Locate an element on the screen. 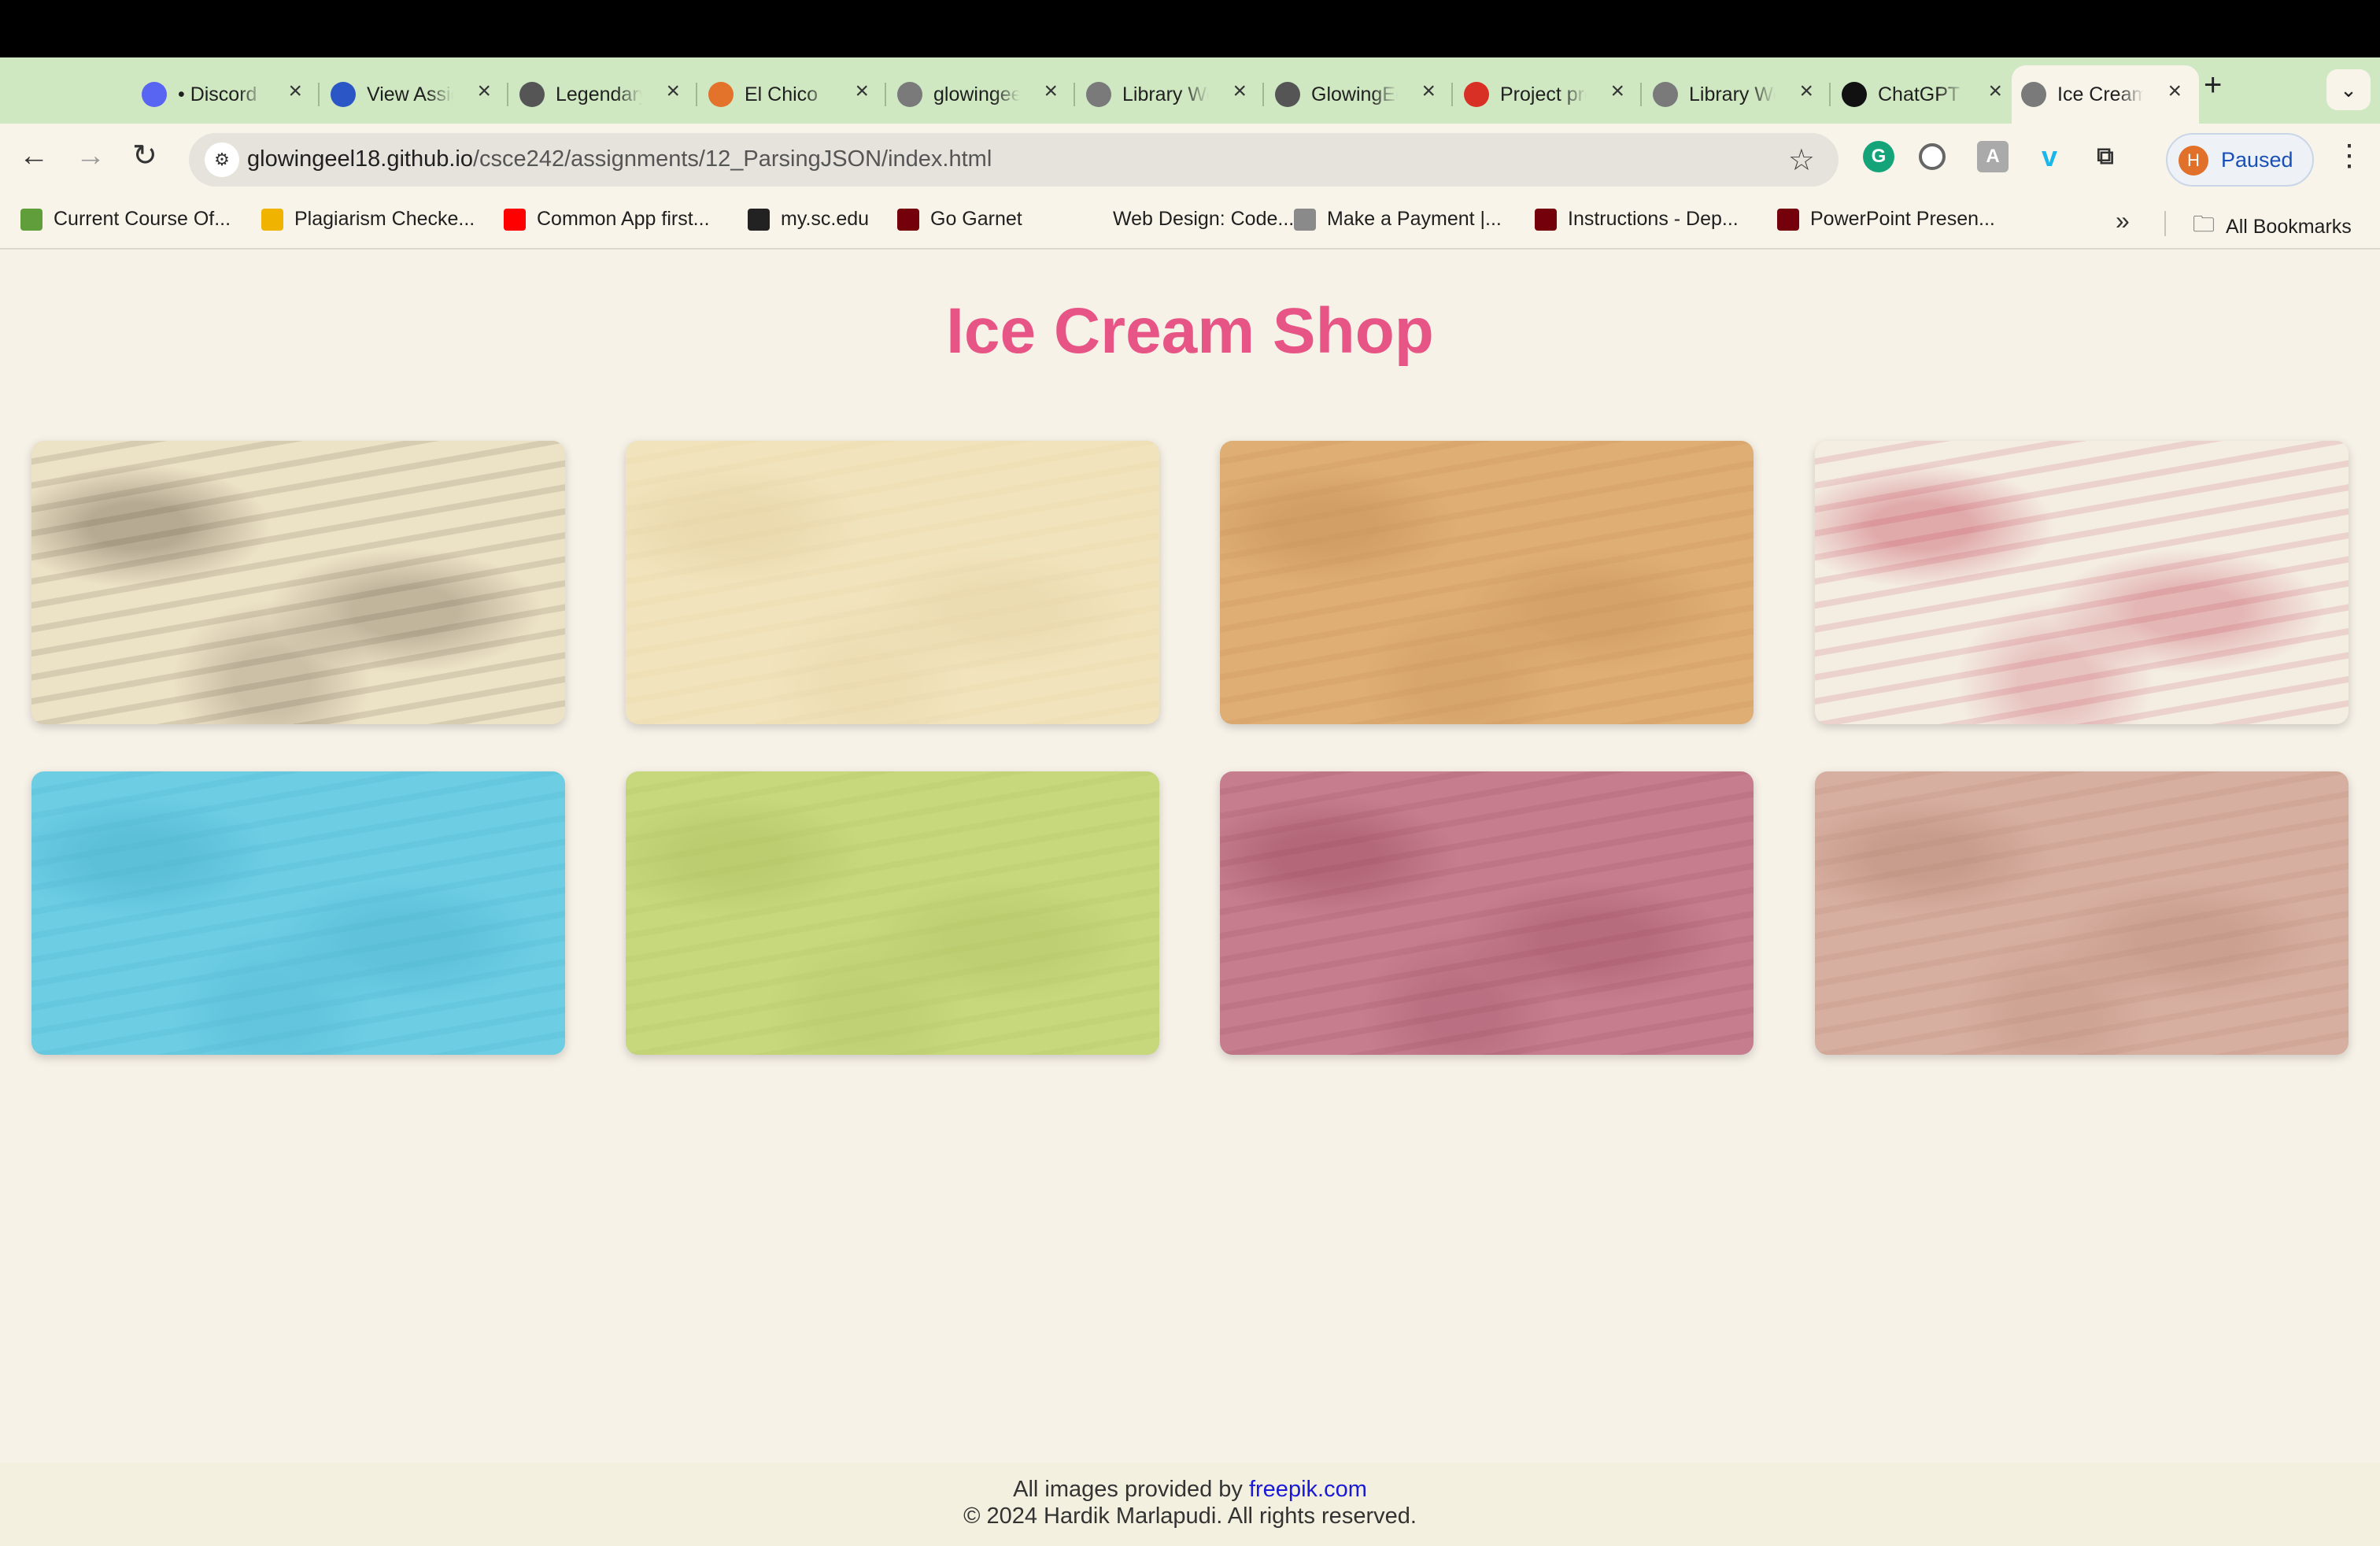 This screenshot has height=1546, width=2380. browser-tab: Ice Cream Shop × is located at coordinates (2105, 95).